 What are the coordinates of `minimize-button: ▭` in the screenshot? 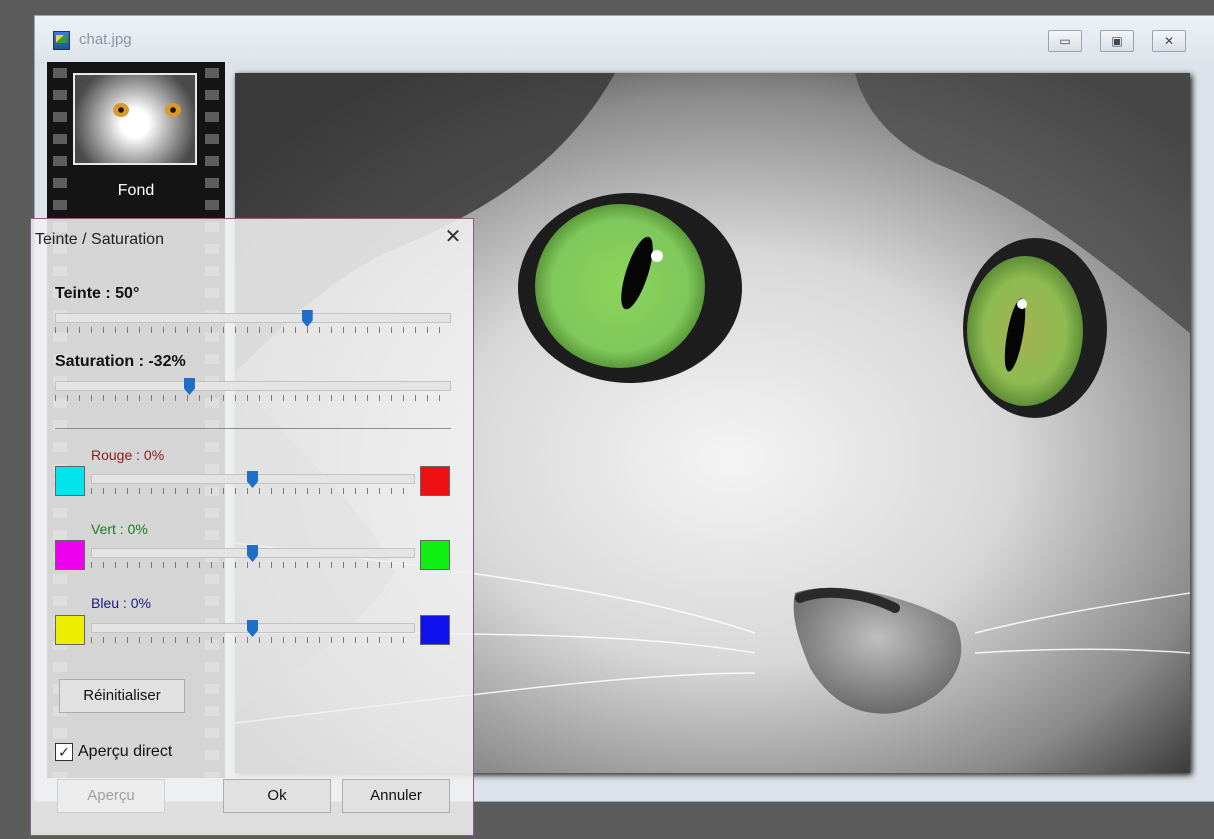 It's located at (1065, 41).